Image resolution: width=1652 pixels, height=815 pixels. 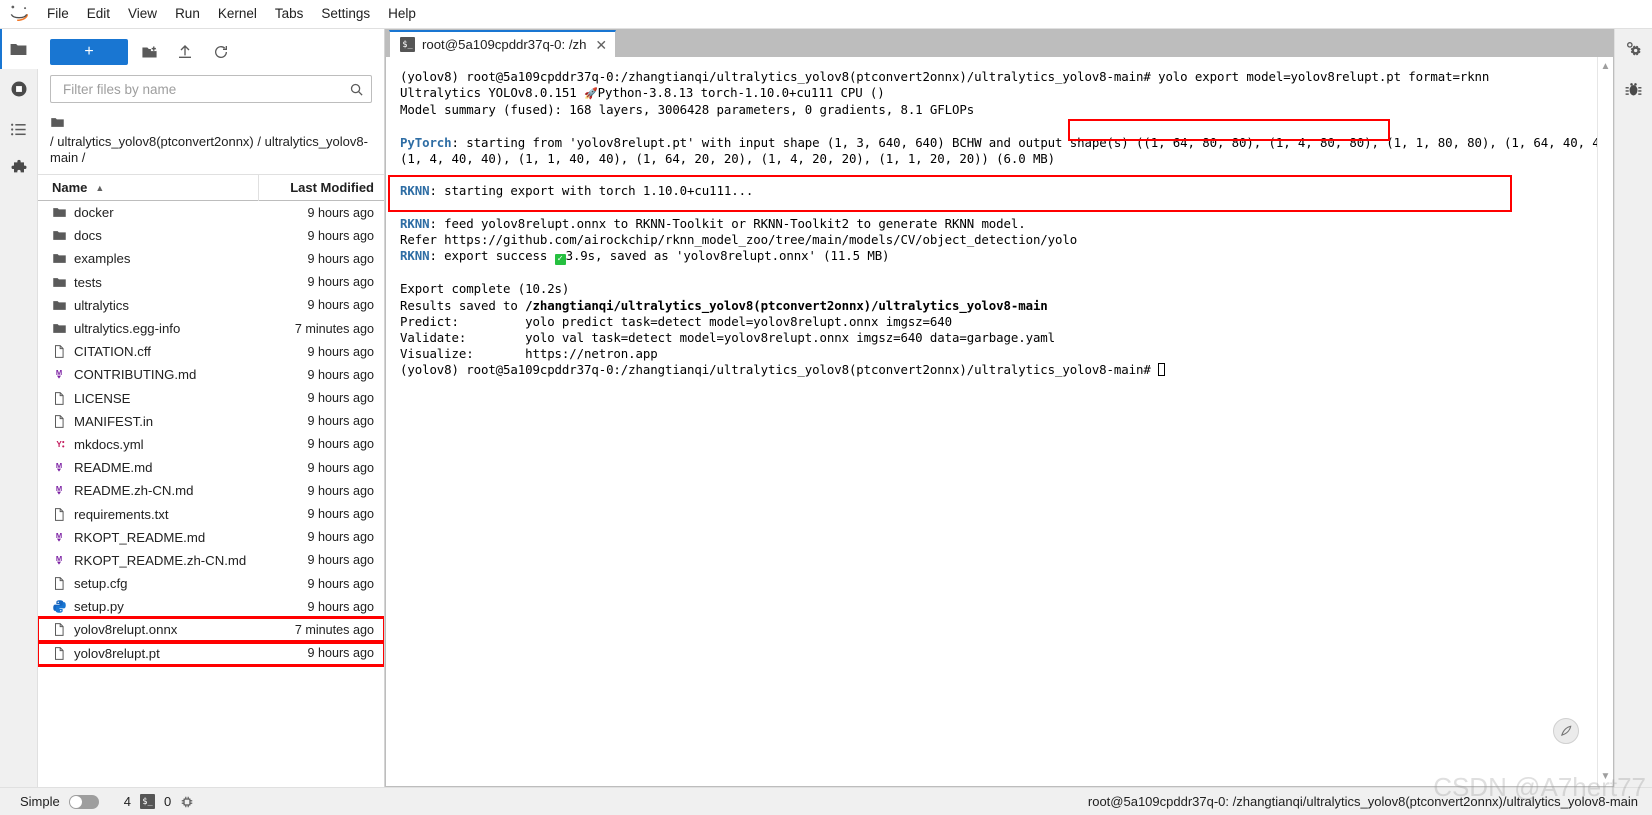 What do you see at coordinates (485, 289) in the screenshot?
I see `terminal-line-export-complete: Export complete (10.2s)` at bounding box center [485, 289].